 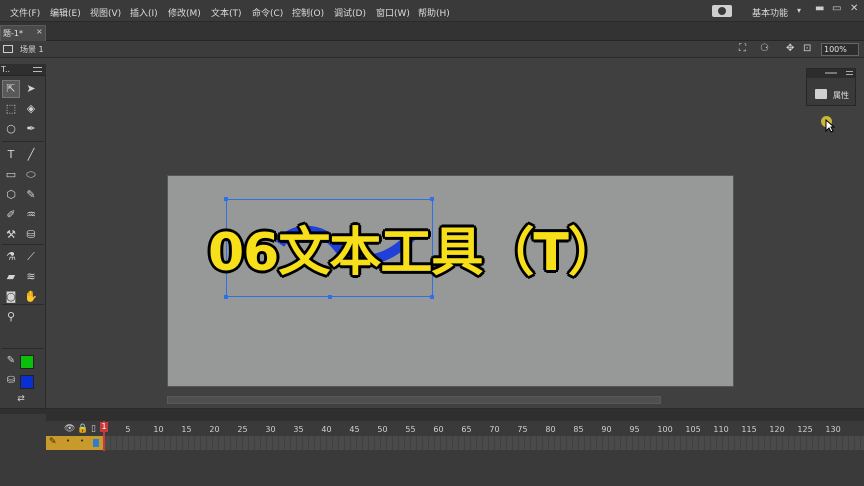 What do you see at coordinates (11, 129) in the screenshot?
I see `lasso-tool-icon: ○` at bounding box center [11, 129].